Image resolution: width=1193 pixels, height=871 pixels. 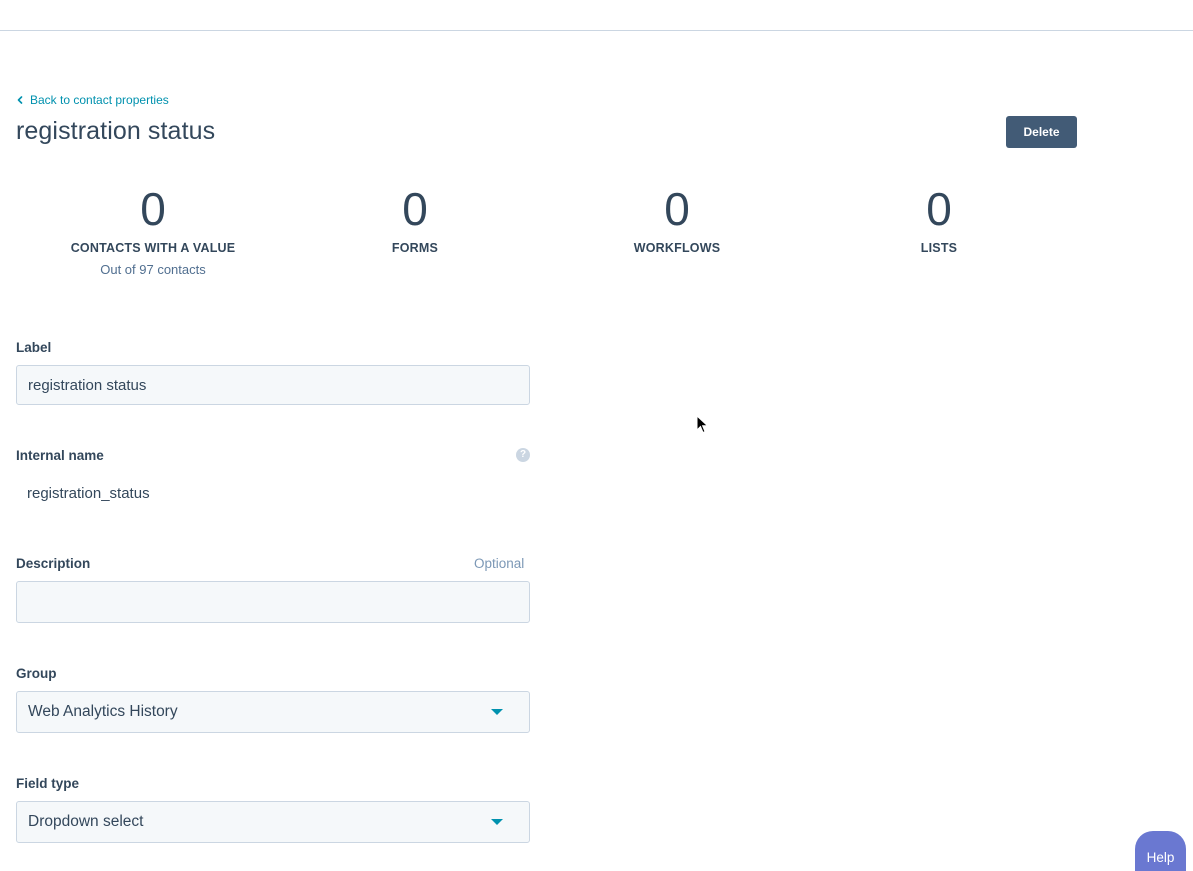 What do you see at coordinates (273, 822) in the screenshot?
I see `field-type-select: Dropdown select` at bounding box center [273, 822].